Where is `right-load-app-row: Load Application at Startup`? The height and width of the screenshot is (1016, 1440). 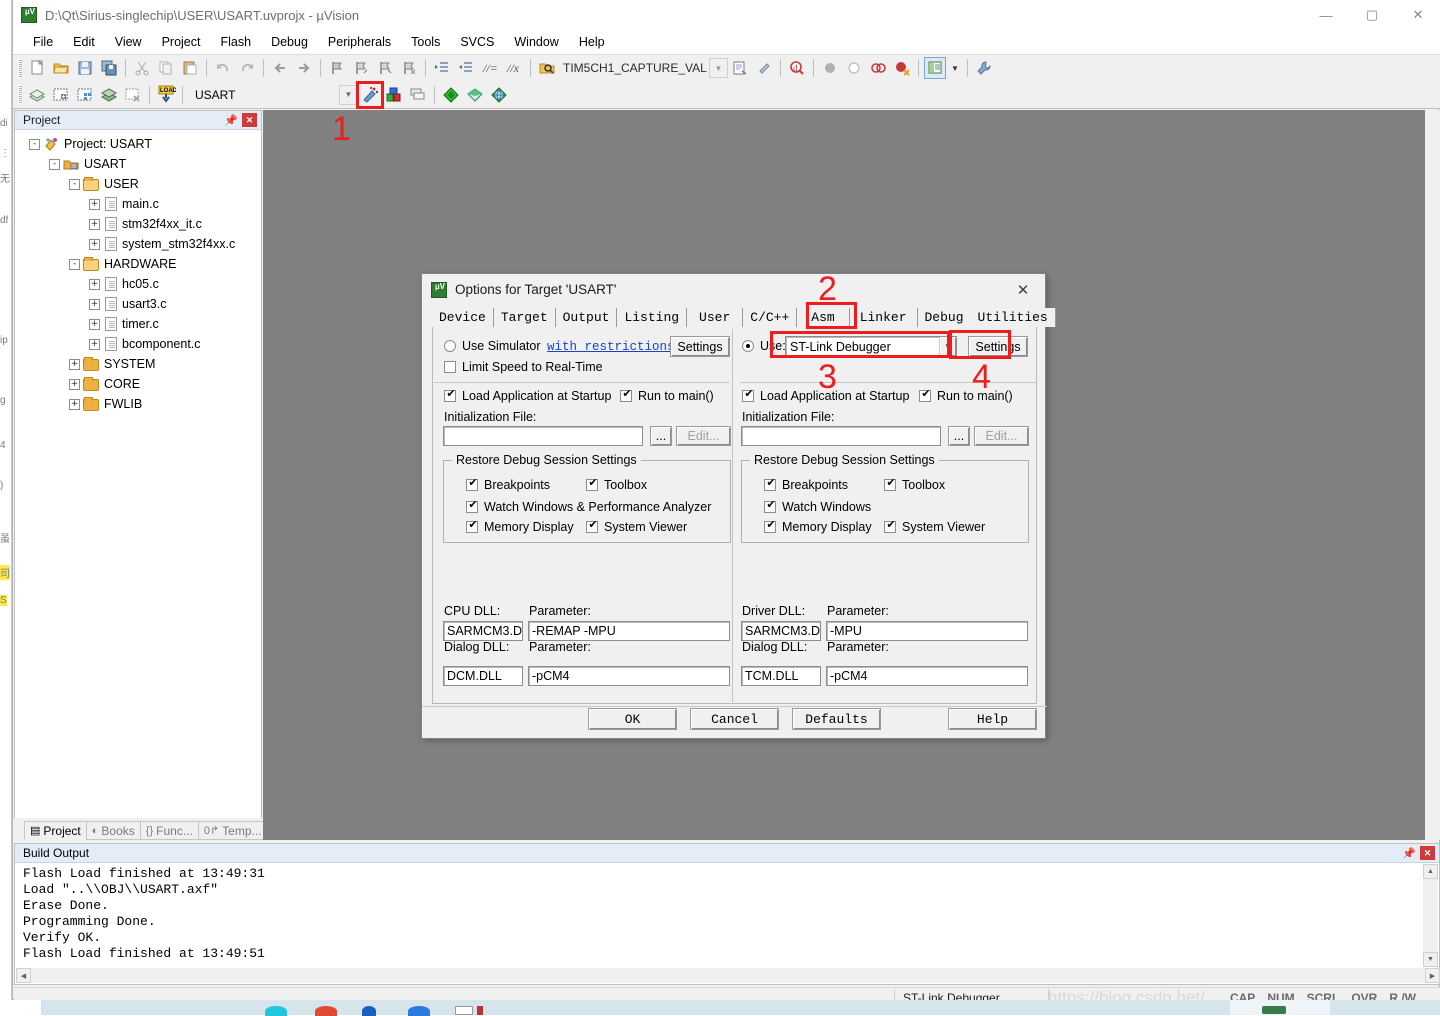 right-load-app-row: Load Application at Startup is located at coordinates (825, 395).